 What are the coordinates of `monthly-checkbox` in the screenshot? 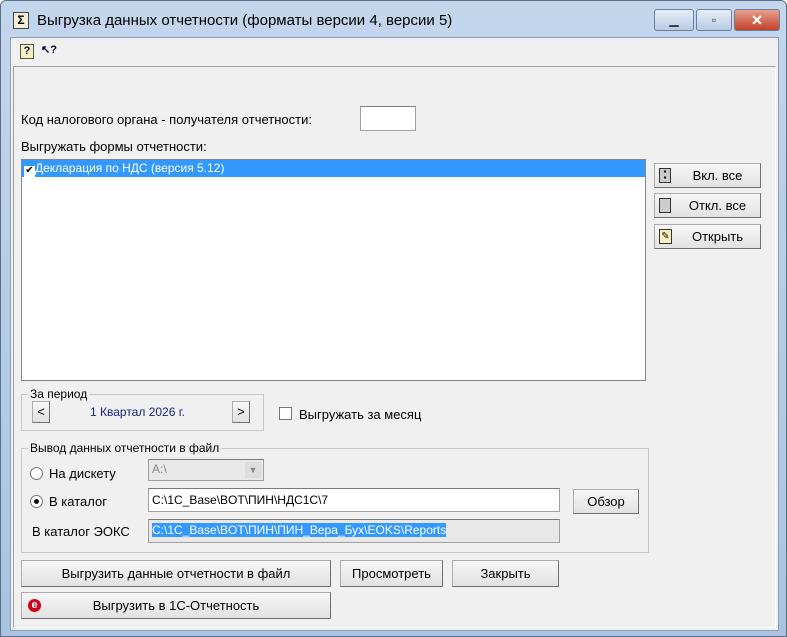 It's located at (285, 413).